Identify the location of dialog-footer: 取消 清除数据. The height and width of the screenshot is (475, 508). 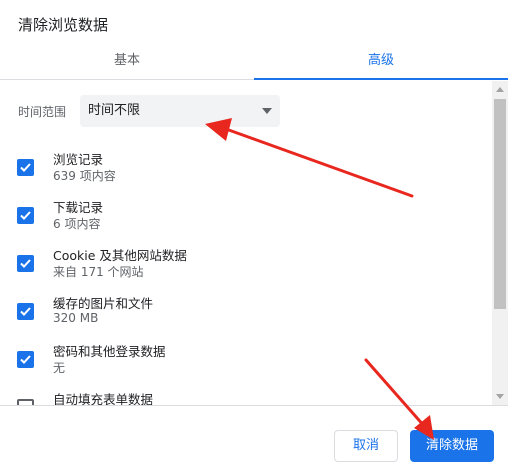
(254, 440).